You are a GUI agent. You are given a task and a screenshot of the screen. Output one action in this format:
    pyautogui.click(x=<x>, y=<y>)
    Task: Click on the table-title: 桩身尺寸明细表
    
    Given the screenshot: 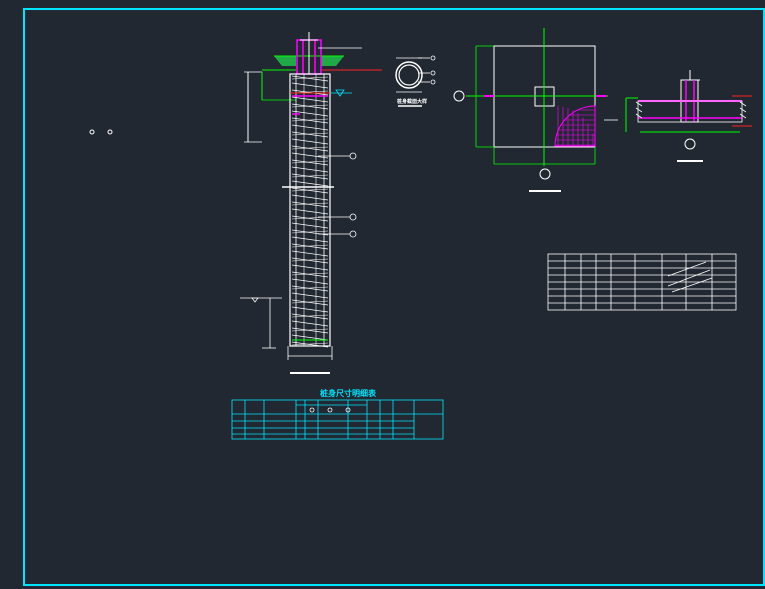 What is the action you would take?
    pyautogui.click(x=348, y=393)
    